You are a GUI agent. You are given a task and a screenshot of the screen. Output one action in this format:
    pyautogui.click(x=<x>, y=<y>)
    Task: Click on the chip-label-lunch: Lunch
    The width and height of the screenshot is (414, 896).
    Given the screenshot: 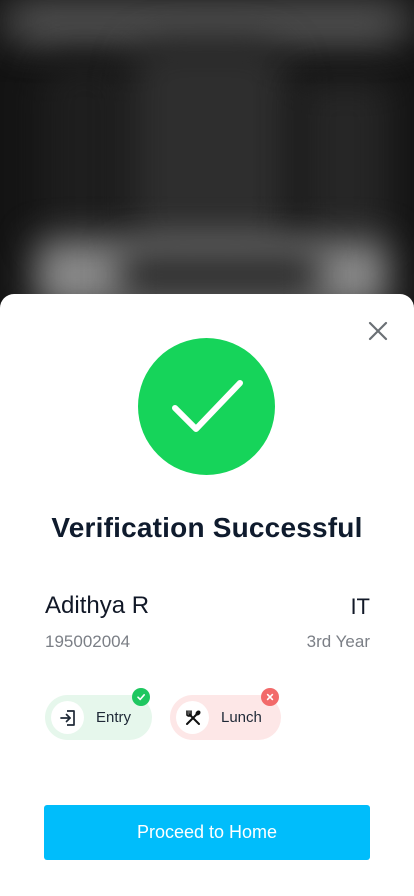 What is the action you would take?
    pyautogui.click(x=241, y=717)
    